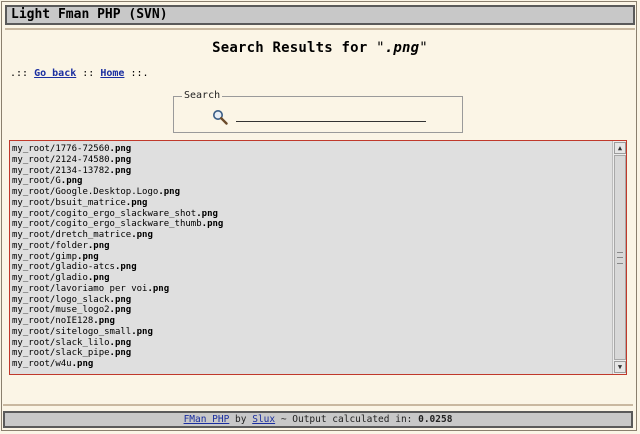 This screenshot has height=434, width=640. Describe the element at coordinates (45, 256) in the screenshot. I see `result-path: my_root/gimp` at that location.